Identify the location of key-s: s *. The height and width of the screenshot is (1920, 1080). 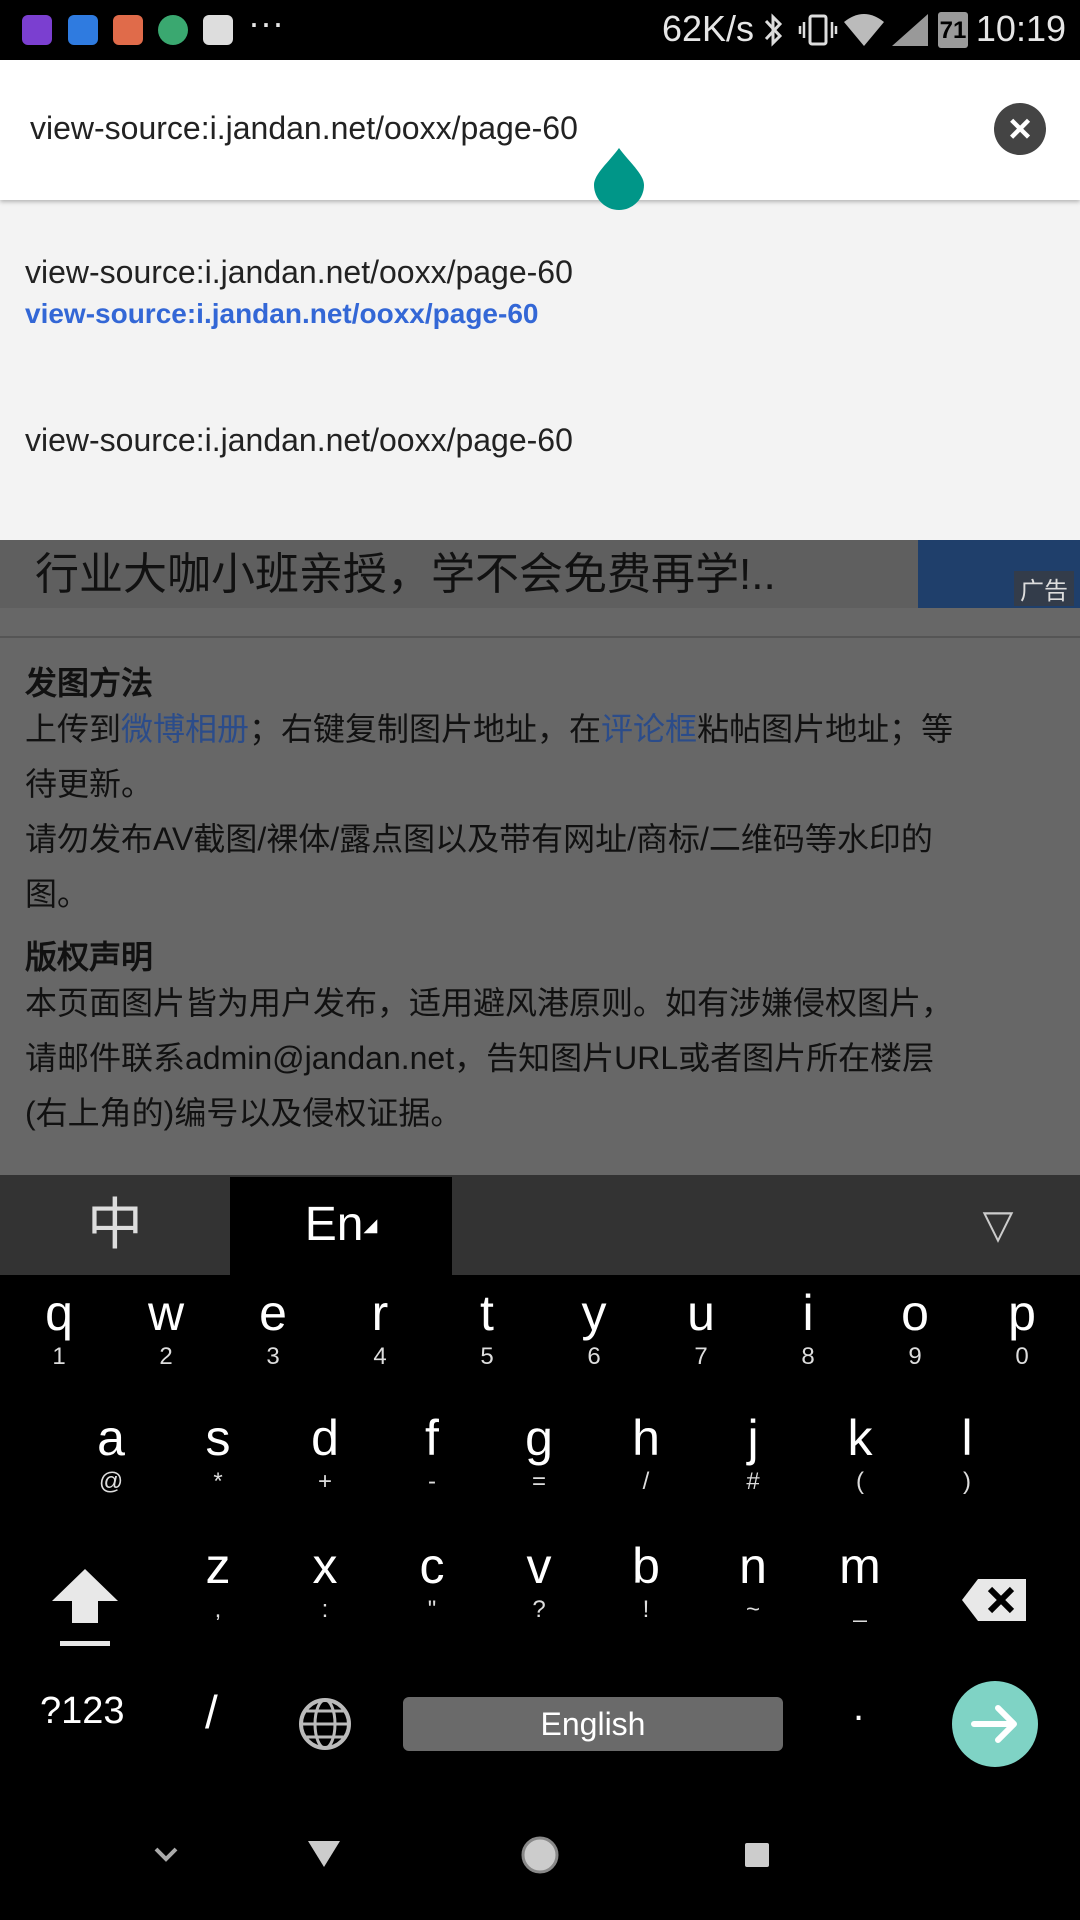
(218, 1460).